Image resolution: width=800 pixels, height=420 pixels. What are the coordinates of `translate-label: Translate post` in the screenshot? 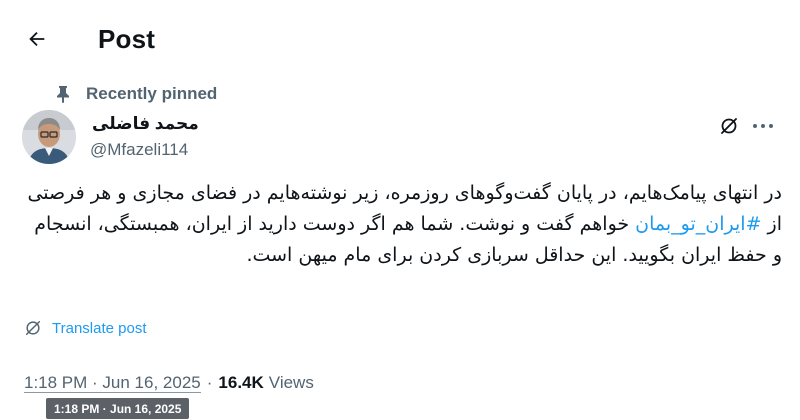 It's located at (99, 328).